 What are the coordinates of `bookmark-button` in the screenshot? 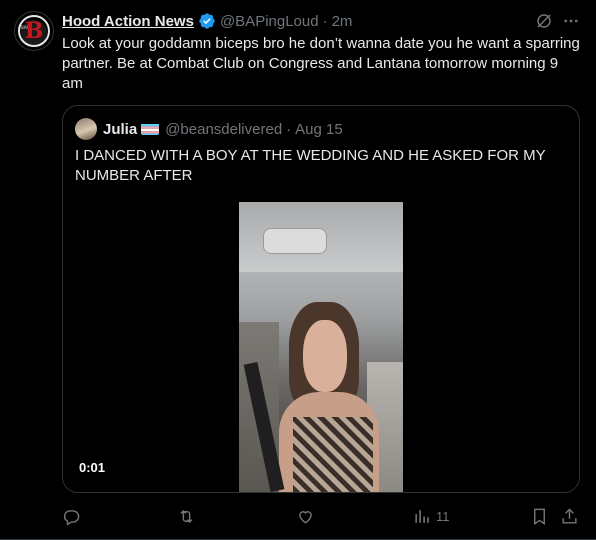 It's located at (539, 516).